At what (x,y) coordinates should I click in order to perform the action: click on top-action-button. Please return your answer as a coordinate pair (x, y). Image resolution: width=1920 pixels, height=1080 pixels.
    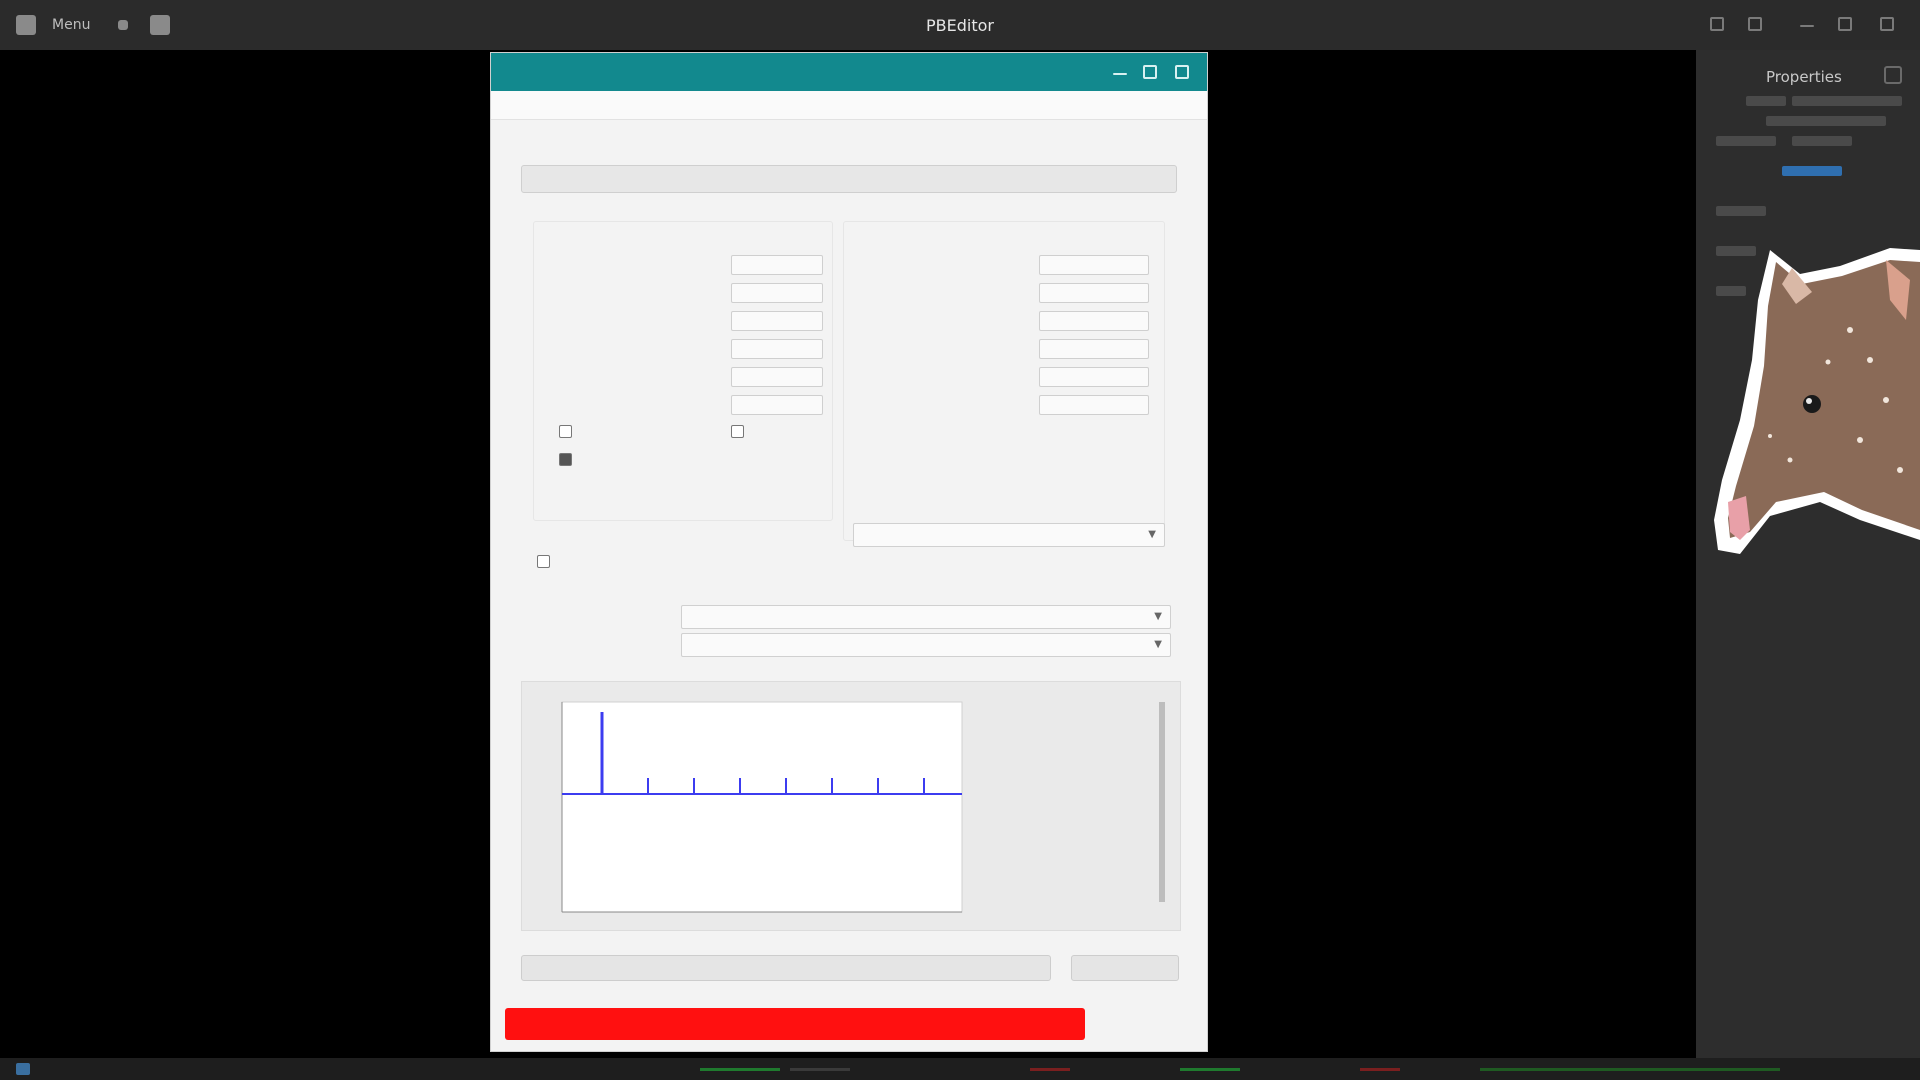
    Looking at the image, I should click on (849, 179).